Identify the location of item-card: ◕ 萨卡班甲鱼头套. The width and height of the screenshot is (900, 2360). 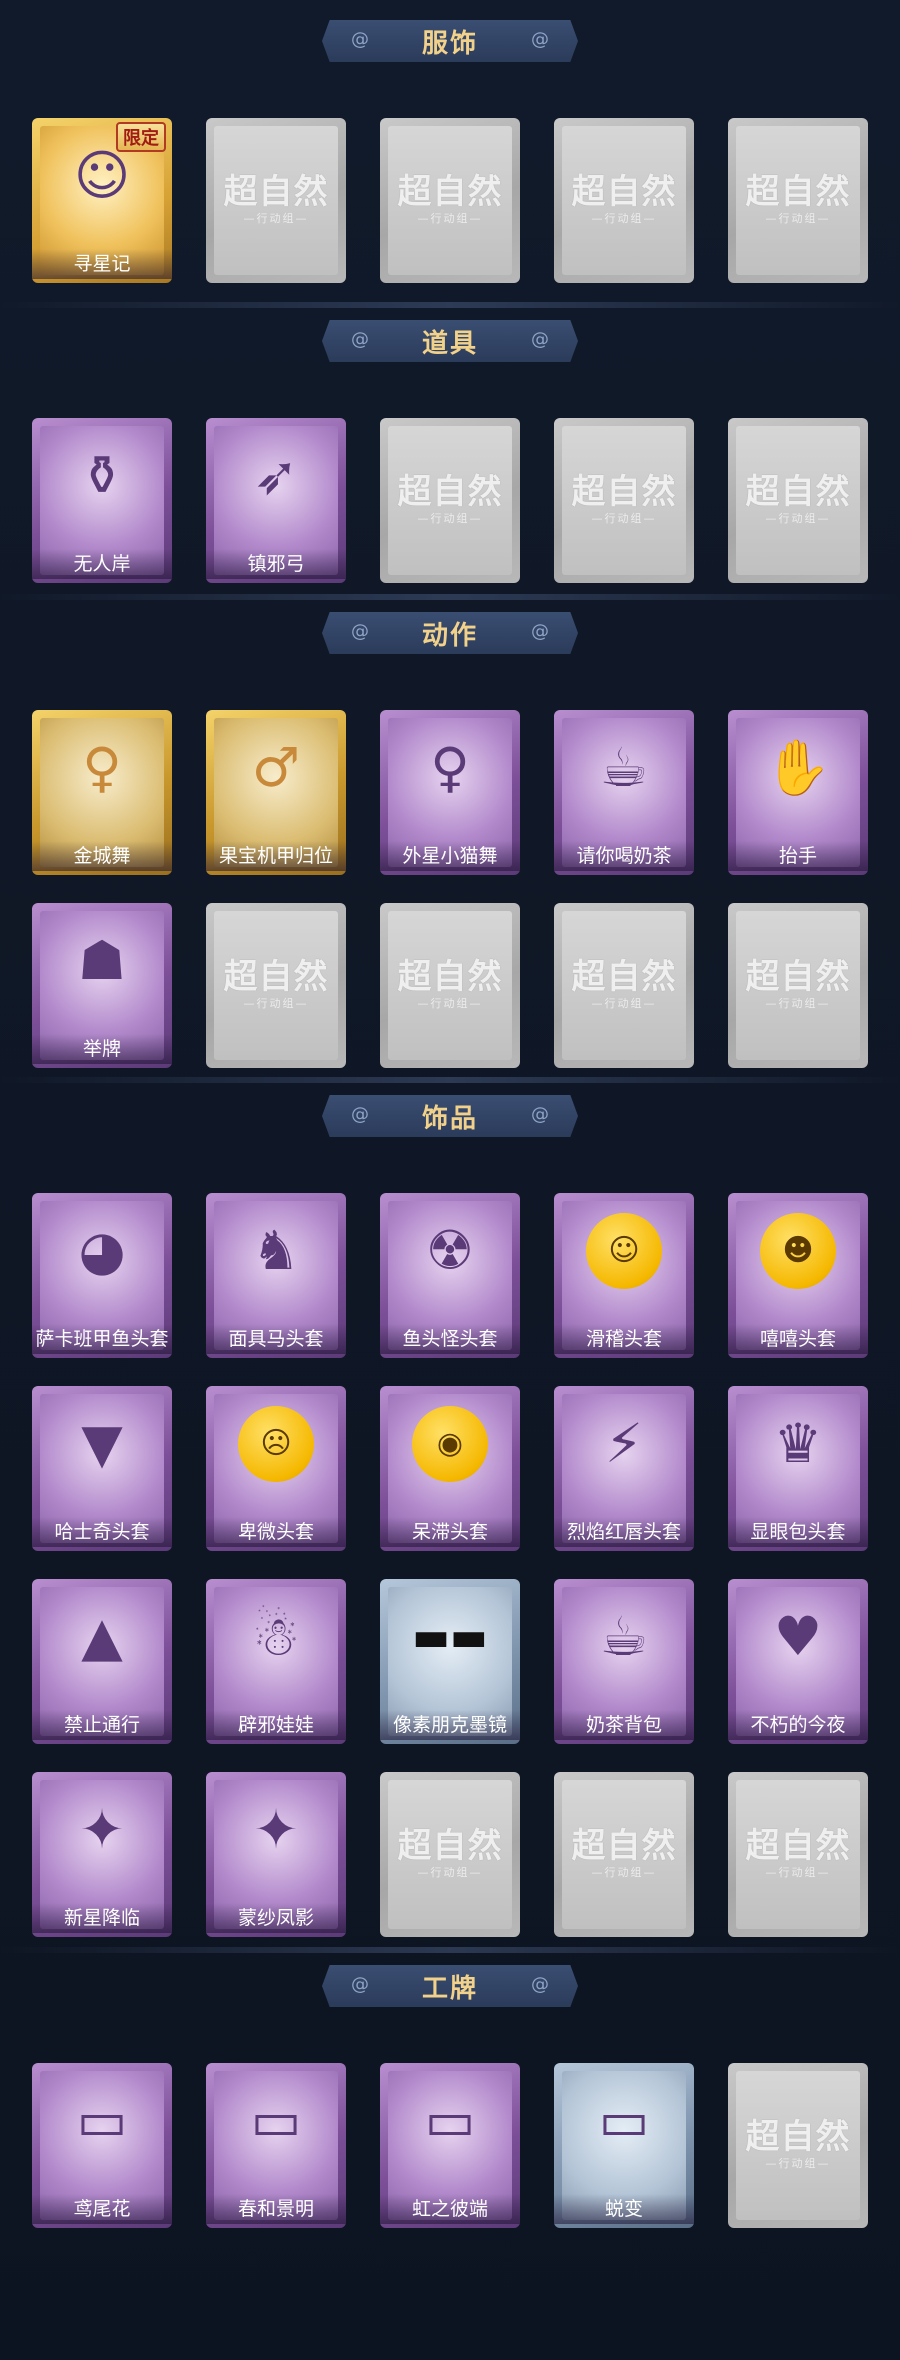
(102, 1275).